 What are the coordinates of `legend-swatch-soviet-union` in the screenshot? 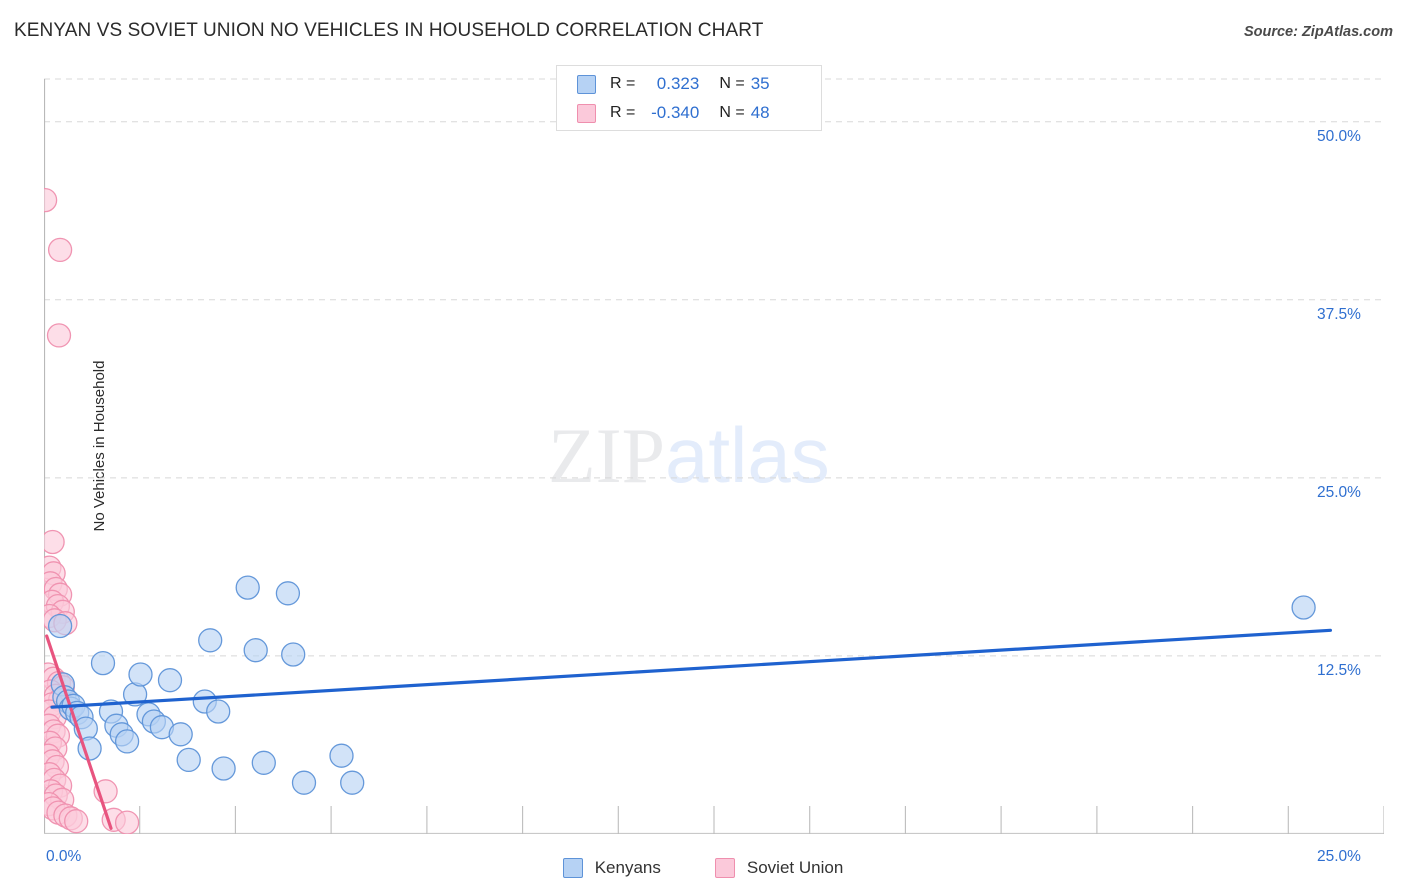 It's located at (586, 113).